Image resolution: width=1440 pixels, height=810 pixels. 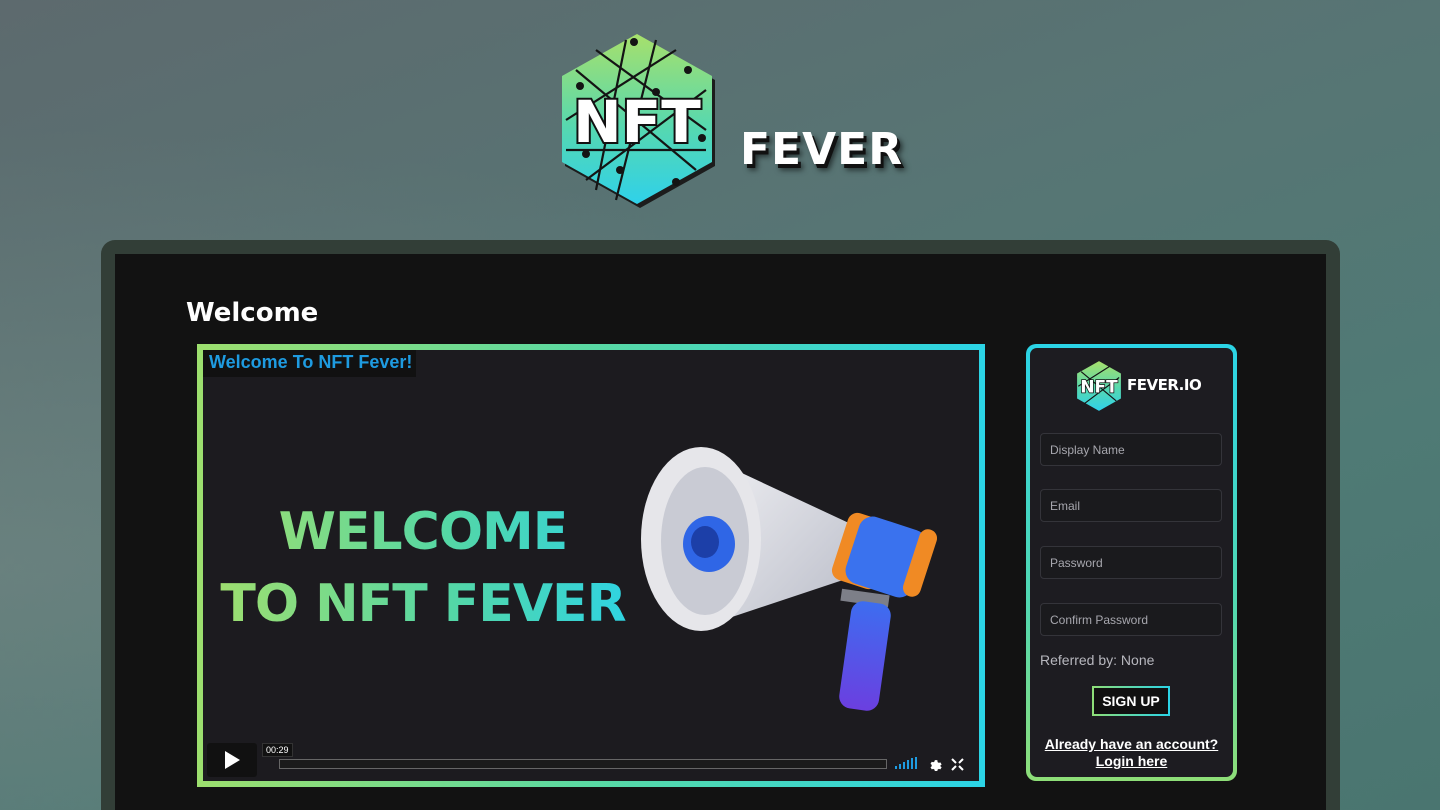 I want to click on volume-icon, so click(x=906, y=763).